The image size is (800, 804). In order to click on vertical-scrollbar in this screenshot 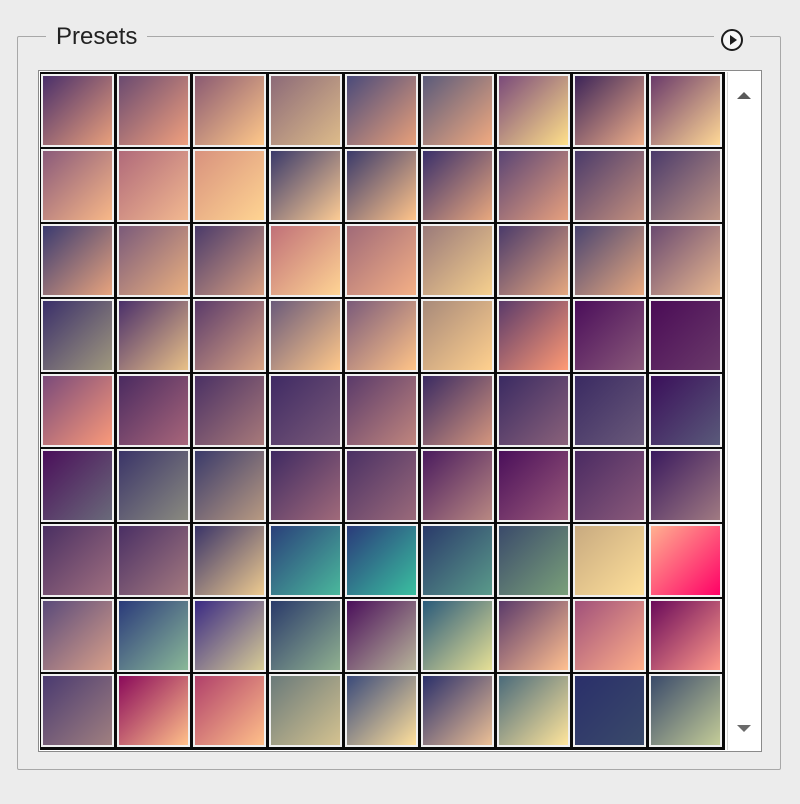, I will do `click(743, 411)`.